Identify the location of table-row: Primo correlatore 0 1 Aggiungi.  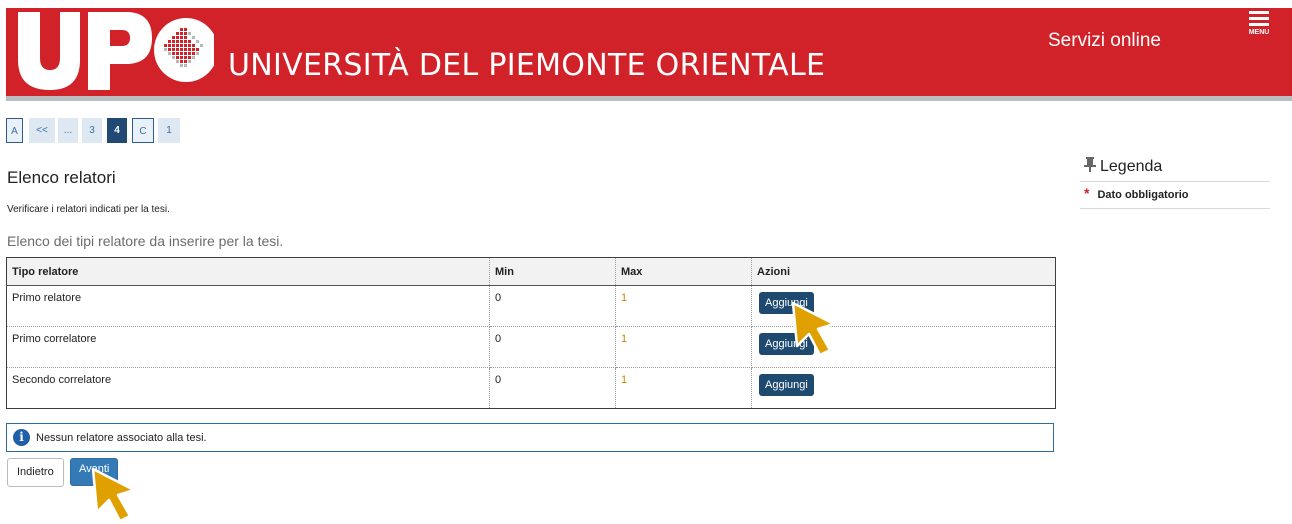
(531, 347).